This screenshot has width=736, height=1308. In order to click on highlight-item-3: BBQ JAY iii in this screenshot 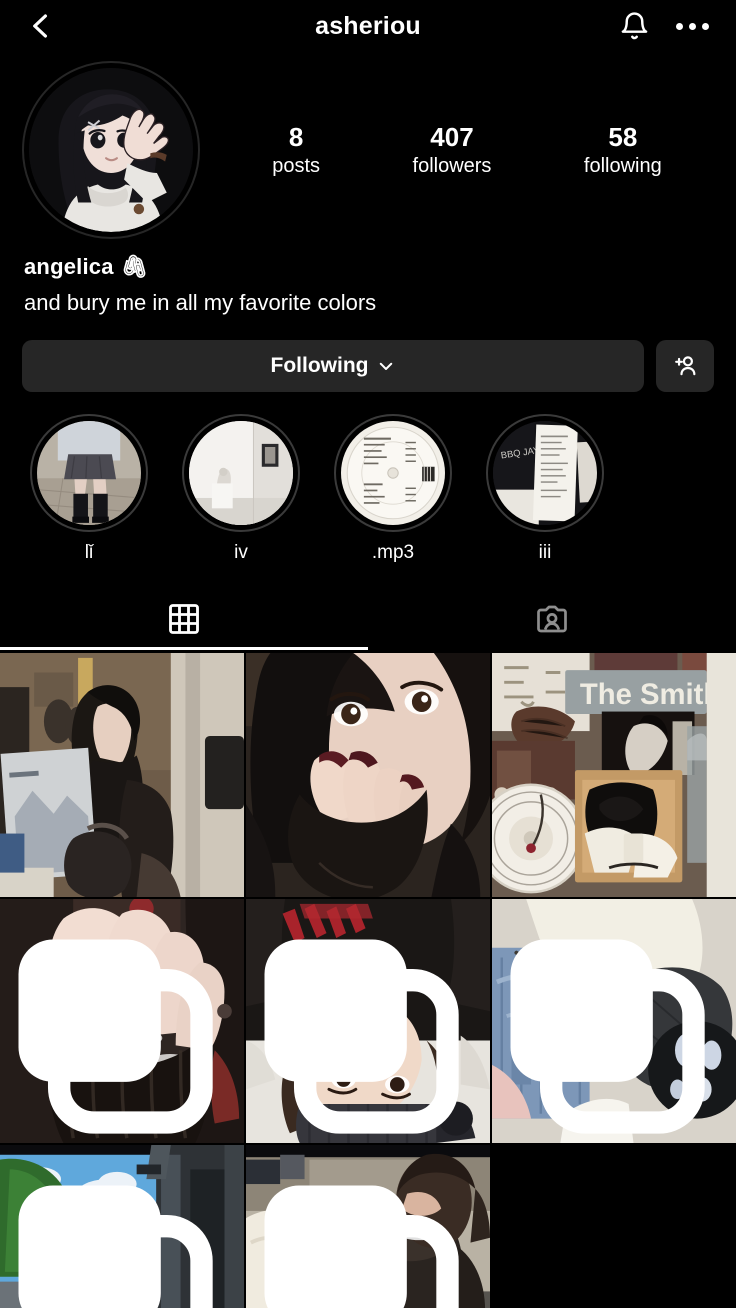, I will do `click(545, 488)`.